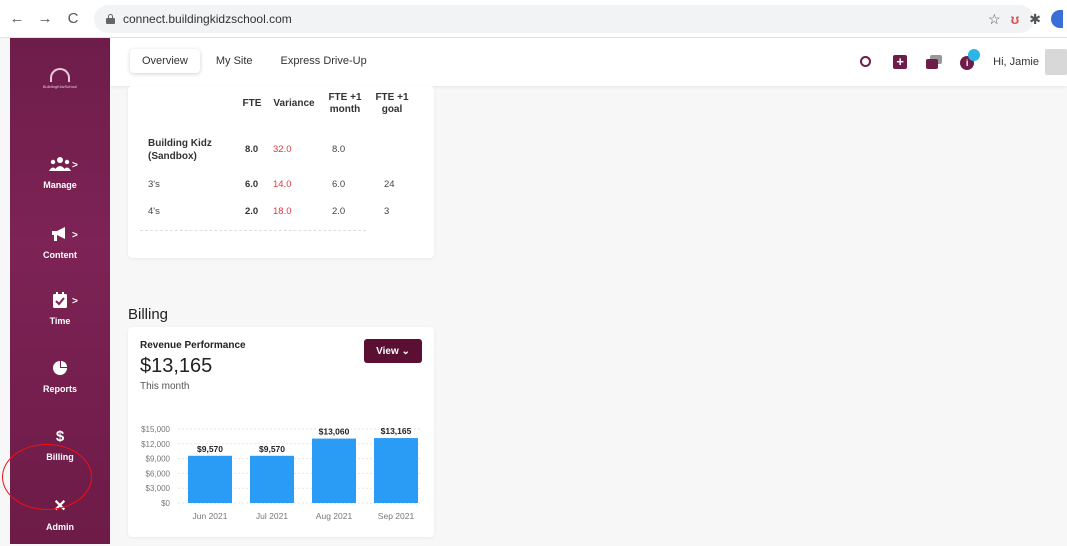 The width and height of the screenshot is (1067, 546). Describe the element at coordinates (60, 179) in the screenshot. I see `sidebar-item-manage: > Manage` at that location.